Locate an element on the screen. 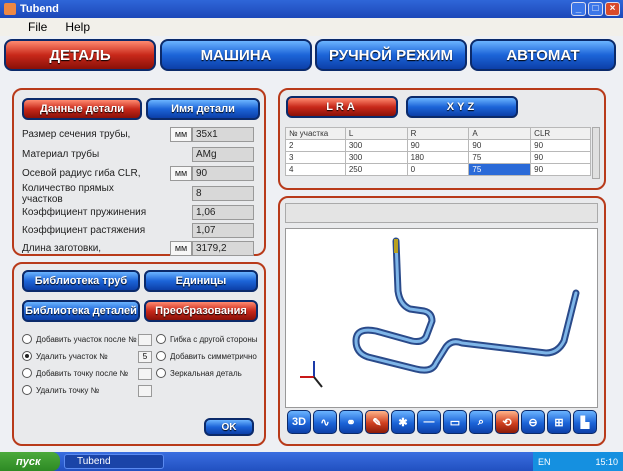  option-add-symmetric: Добавить симметрично is located at coordinates (206, 356).